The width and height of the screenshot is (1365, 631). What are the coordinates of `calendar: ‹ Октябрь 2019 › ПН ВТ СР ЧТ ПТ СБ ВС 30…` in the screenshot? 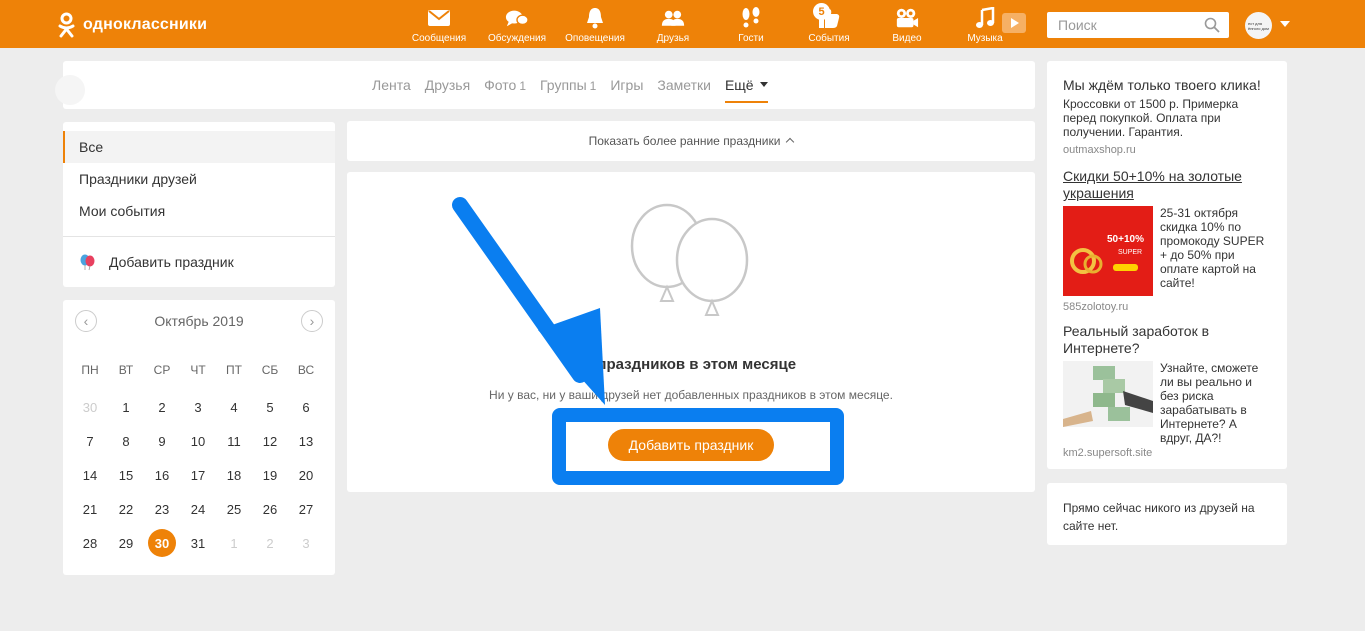 It's located at (199, 437).